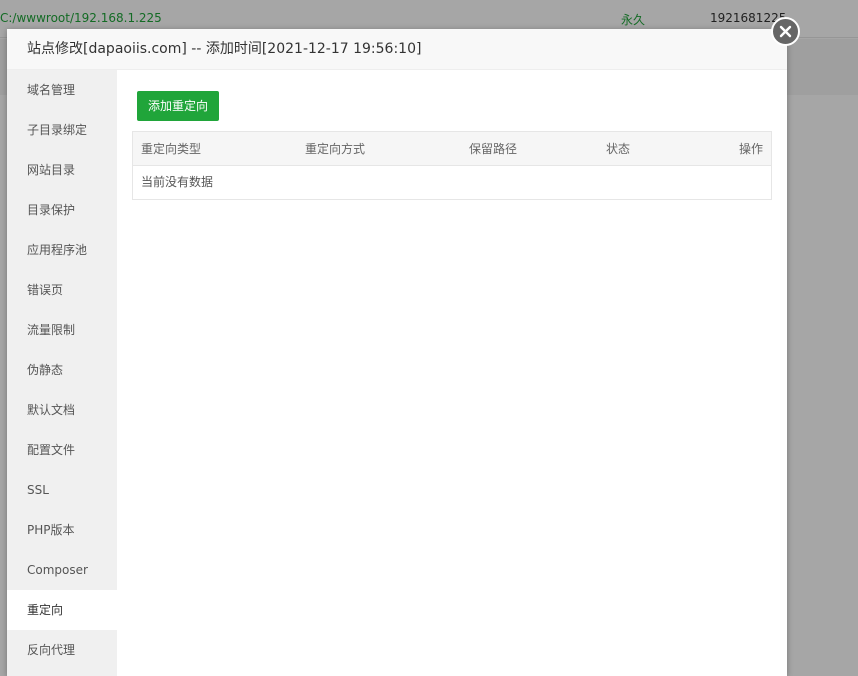  I want to click on sidebar-item-php-version: PHP版本, so click(62, 530).